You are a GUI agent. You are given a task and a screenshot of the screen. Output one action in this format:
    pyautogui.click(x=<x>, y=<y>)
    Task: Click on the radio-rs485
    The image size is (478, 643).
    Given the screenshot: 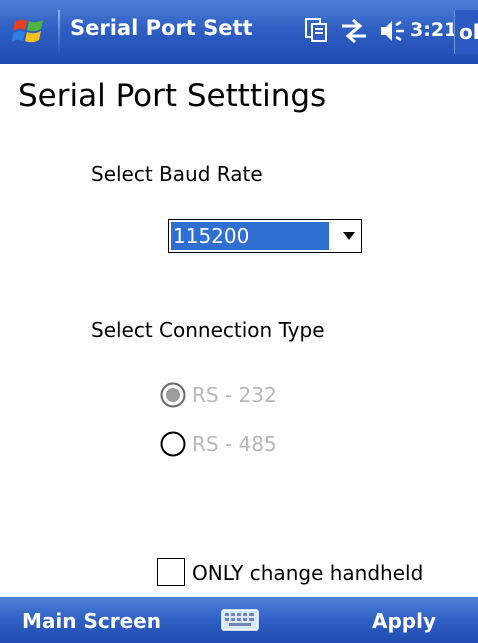 What is the action you would take?
    pyautogui.click(x=173, y=444)
    